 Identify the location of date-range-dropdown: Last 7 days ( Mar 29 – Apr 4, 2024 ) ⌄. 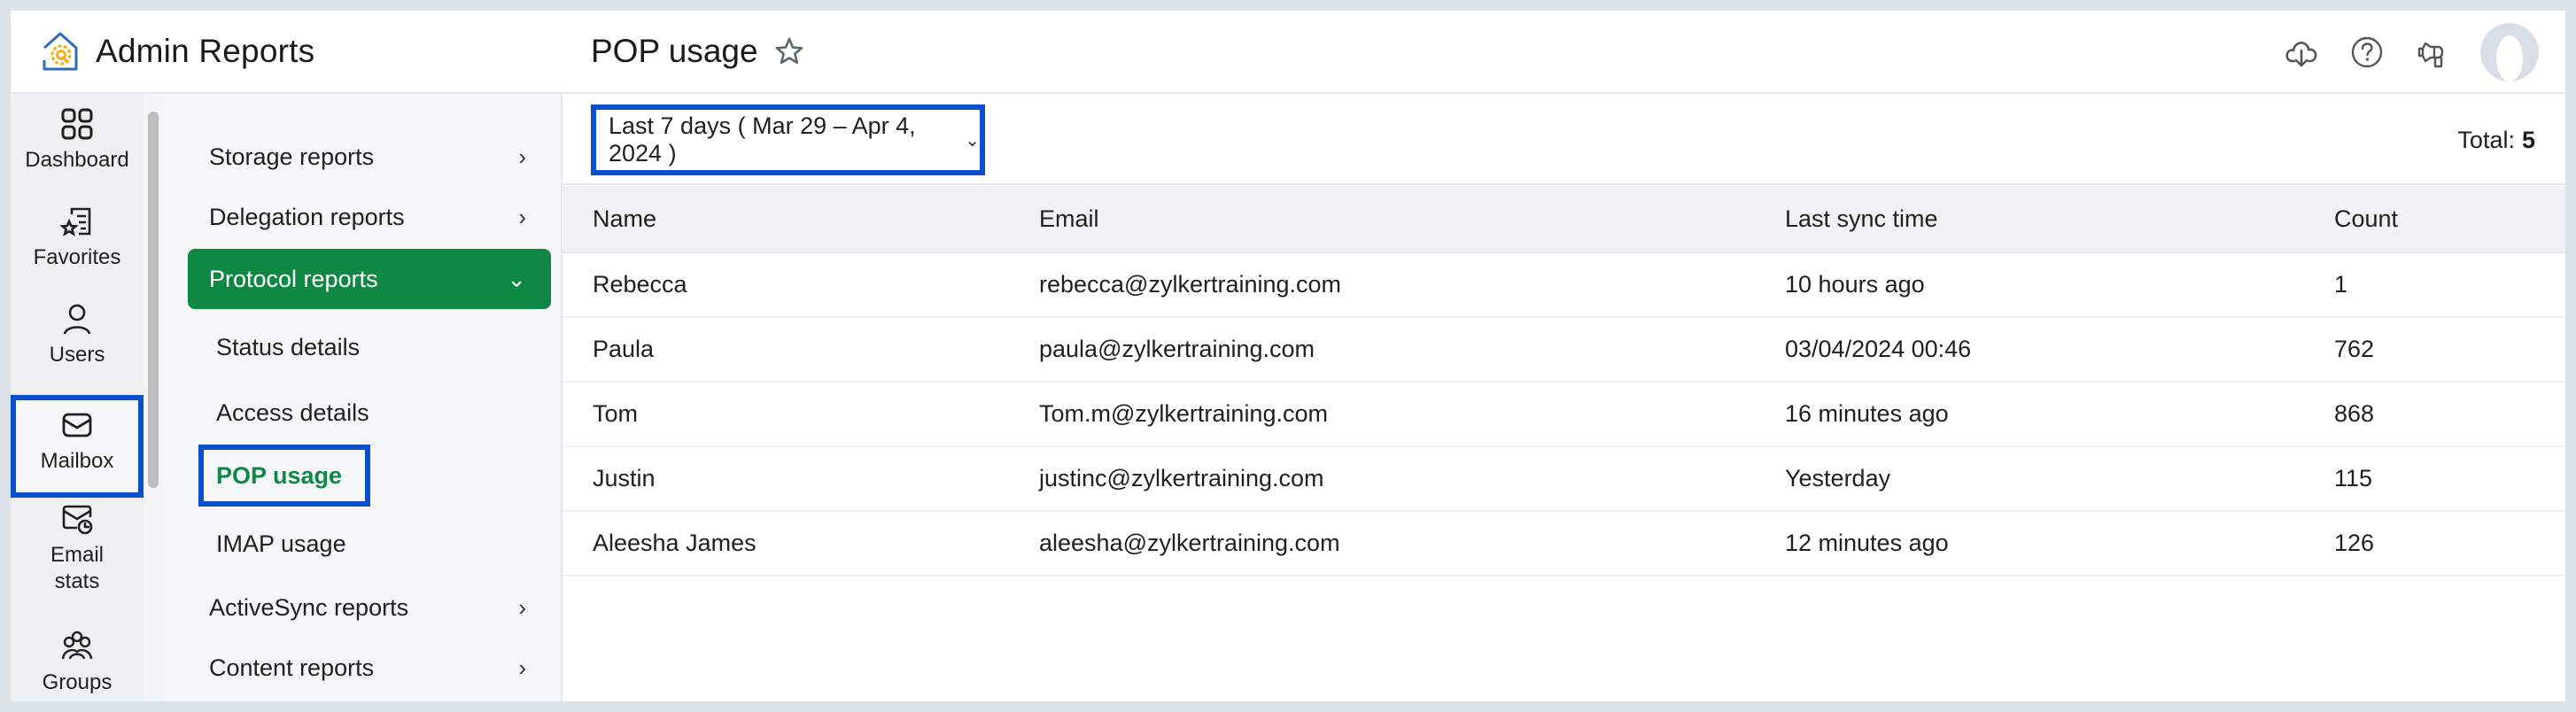
(788, 139).